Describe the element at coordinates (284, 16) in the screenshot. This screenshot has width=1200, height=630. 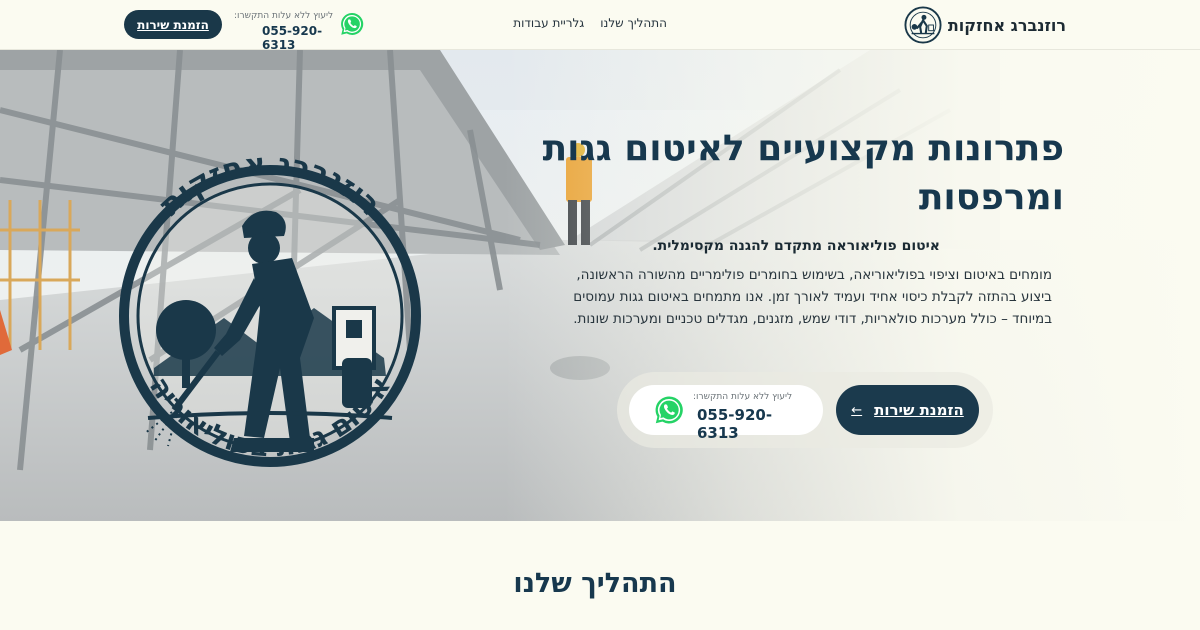
I see `header-contact-caption: ליעוץ ללא עלות התקשרו:` at that location.